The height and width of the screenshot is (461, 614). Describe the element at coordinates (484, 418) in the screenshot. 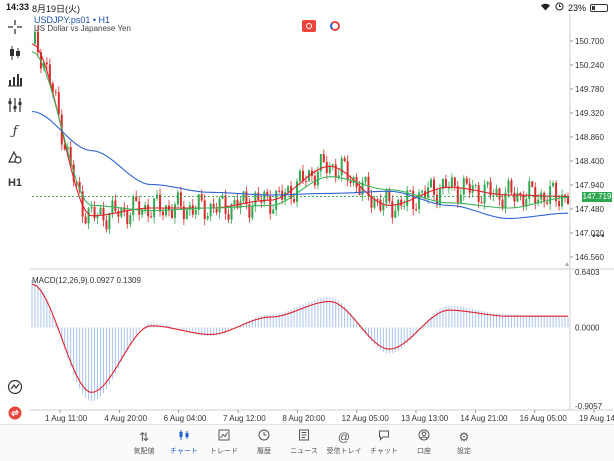

I see `time-tick-label: 14 Aug 21:00` at that location.